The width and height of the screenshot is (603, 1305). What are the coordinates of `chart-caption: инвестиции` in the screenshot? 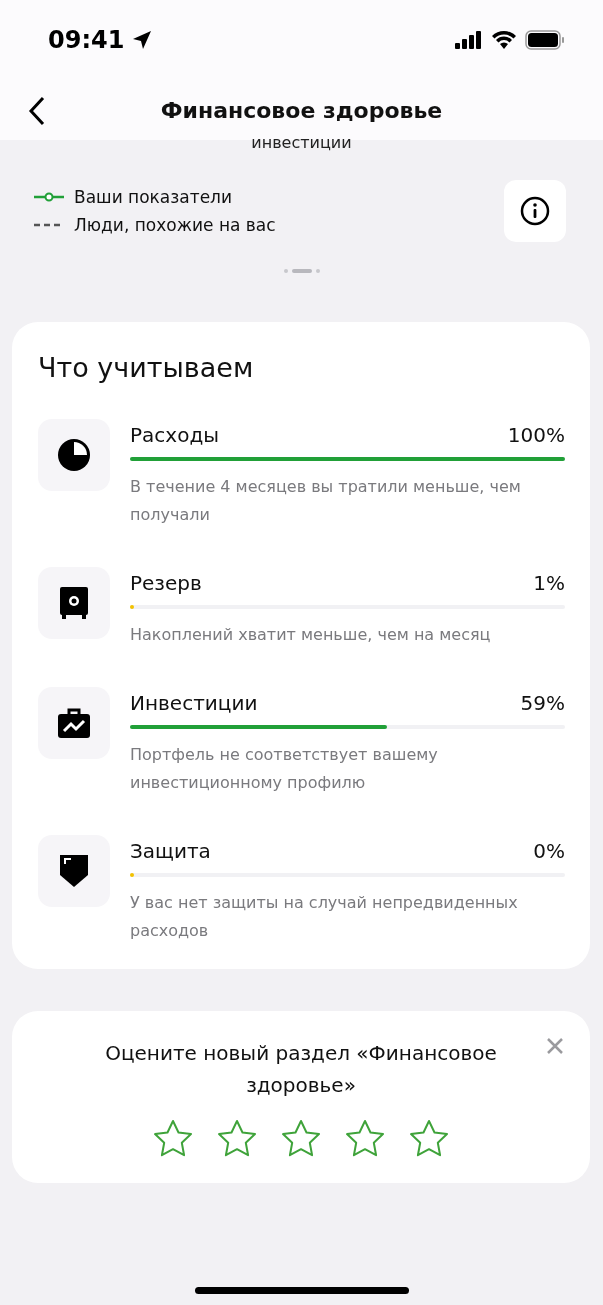 It's located at (301, 143).